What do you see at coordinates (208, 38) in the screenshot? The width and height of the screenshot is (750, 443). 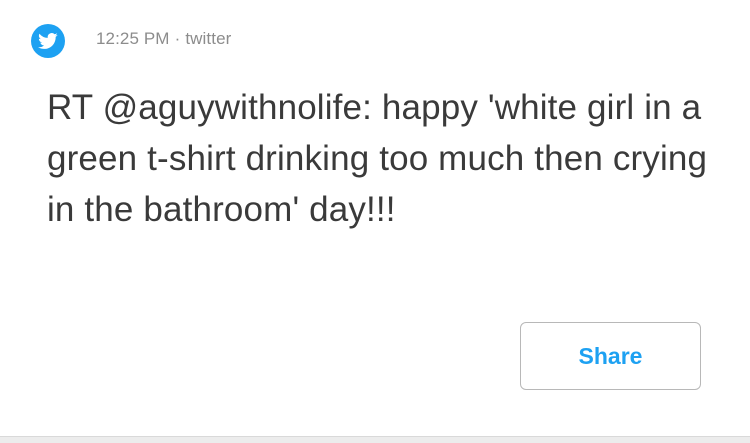 I see `tweet-source: twitter` at bounding box center [208, 38].